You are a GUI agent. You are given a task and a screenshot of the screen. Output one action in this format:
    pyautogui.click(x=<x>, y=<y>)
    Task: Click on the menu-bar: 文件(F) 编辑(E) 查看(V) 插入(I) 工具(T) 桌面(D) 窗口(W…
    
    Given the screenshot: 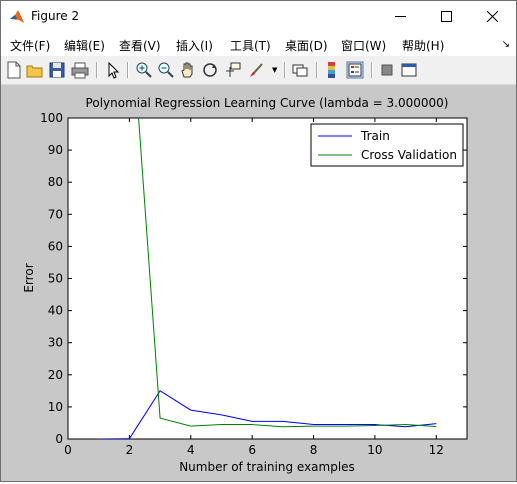 What is the action you would take?
    pyautogui.click(x=258, y=44)
    